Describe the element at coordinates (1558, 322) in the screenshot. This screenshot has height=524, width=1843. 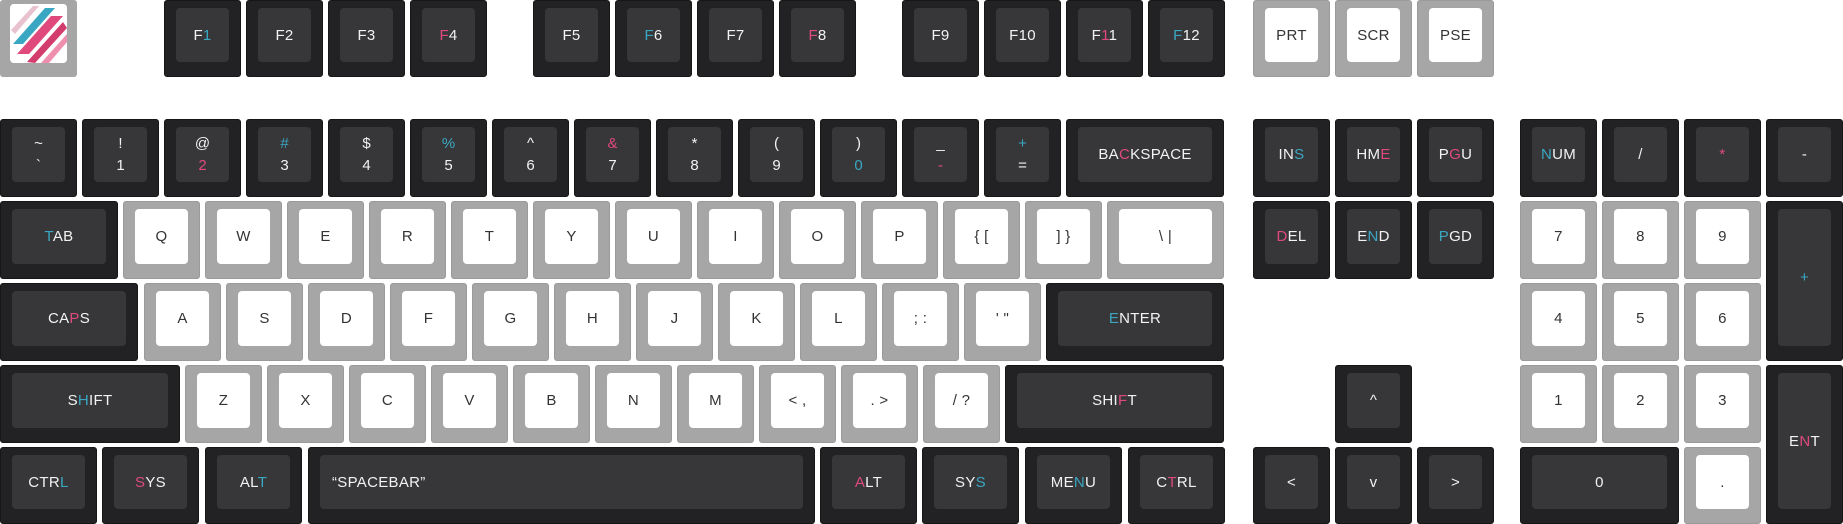
I see `key-kp-4: 4` at that location.